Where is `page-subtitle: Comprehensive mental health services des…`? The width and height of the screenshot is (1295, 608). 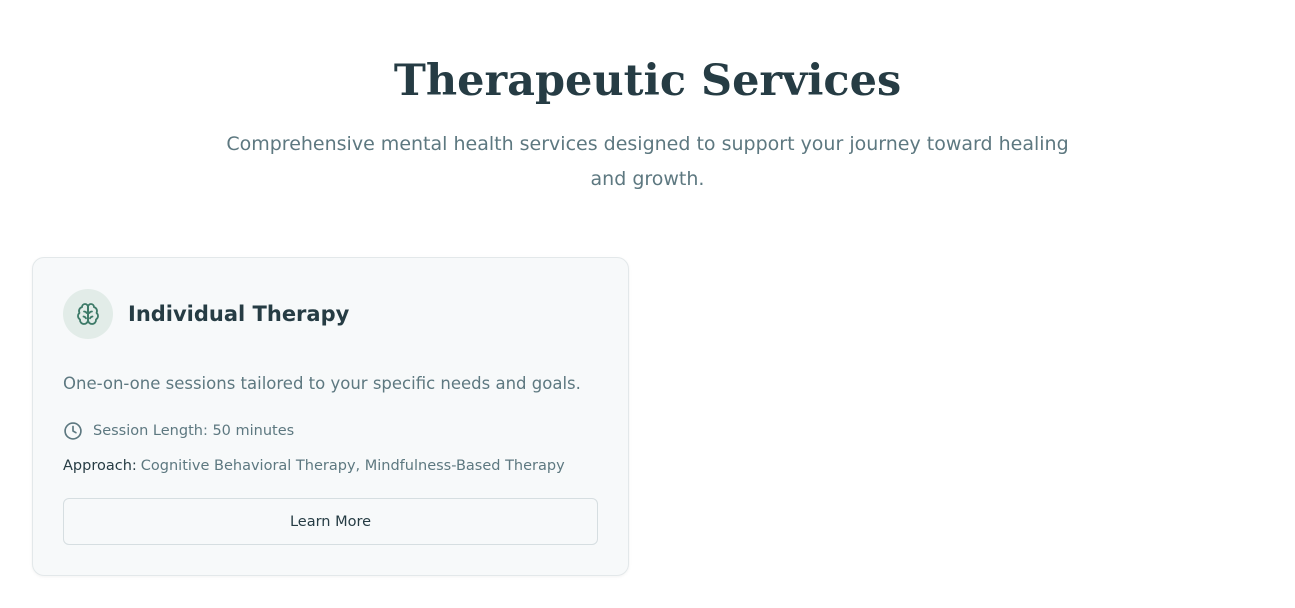 page-subtitle: Comprehensive mental health services des… is located at coordinates (647, 161).